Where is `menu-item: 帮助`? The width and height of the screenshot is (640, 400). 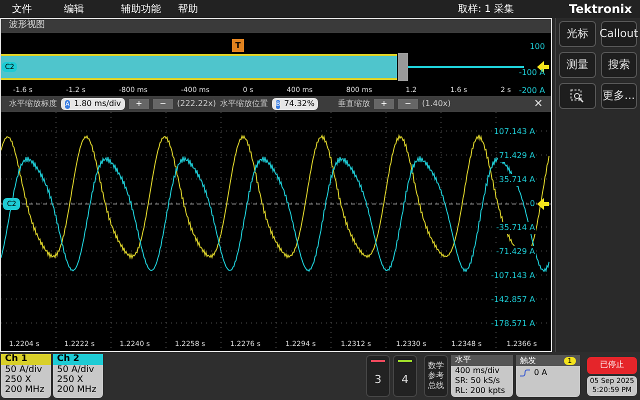 menu-item: 帮助 is located at coordinates (200, 9).